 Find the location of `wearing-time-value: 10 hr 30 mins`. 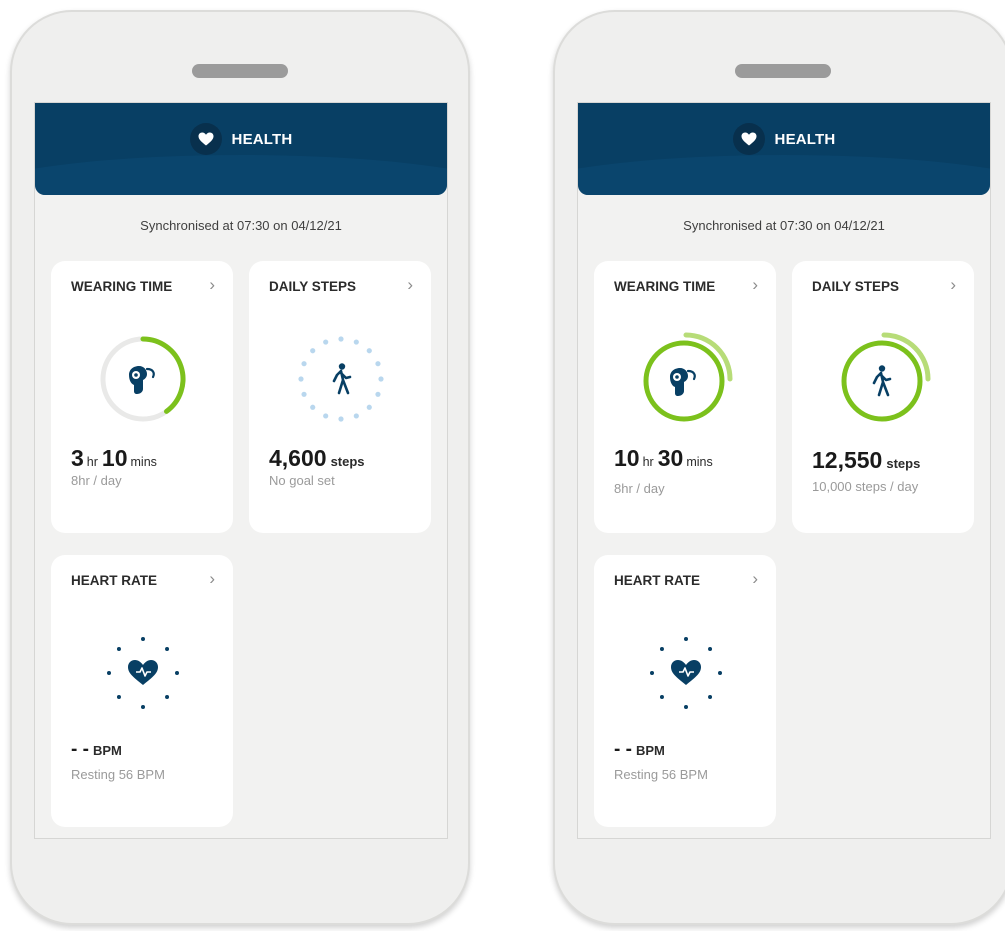

wearing-time-value: 10 hr 30 mins is located at coordinates (663, 458).